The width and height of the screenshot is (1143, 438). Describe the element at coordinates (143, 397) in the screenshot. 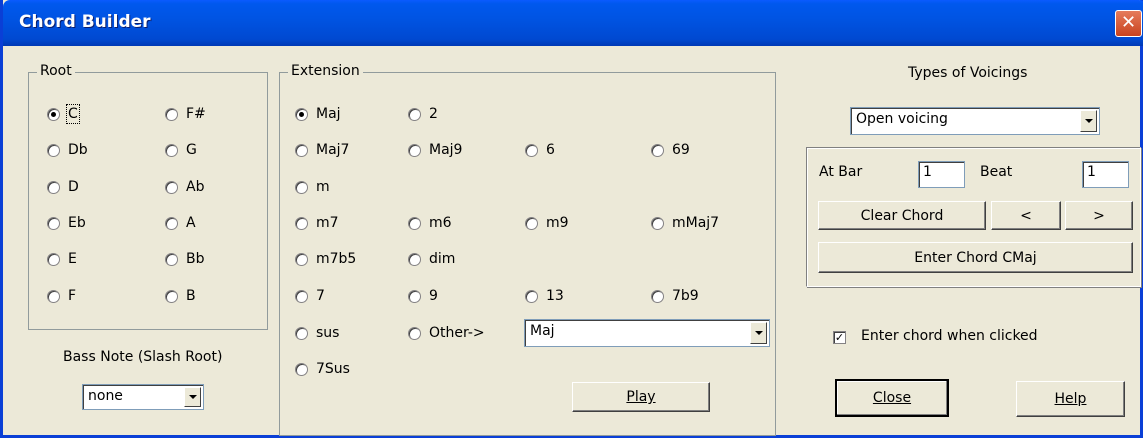

I see `bass-note-select: none` at that location.